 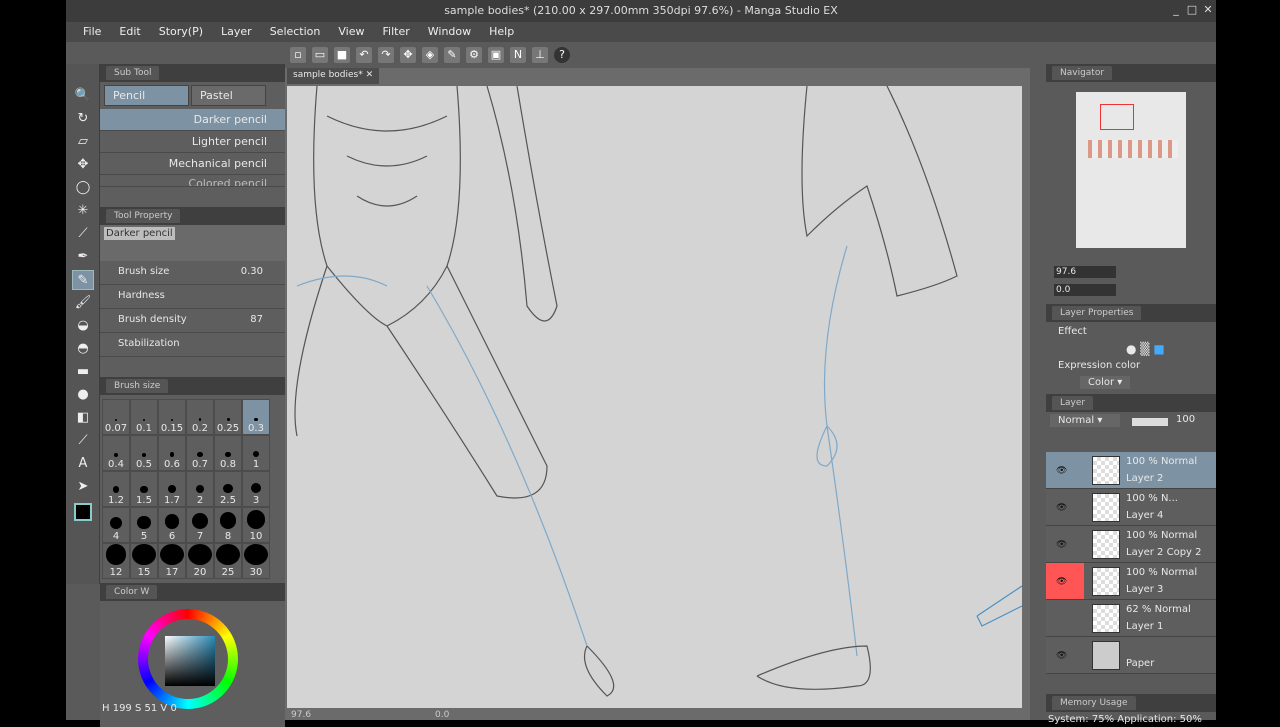 What do you see at coordinates (333, 76) in the screenshot?
I see `document-tab: sample bodies* ✕` at bounding box center [333, 76].